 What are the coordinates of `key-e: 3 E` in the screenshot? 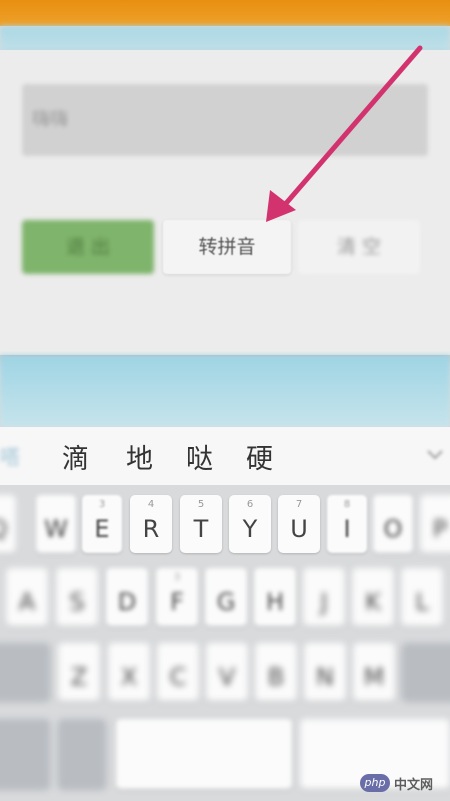 It's located at (102, 524).